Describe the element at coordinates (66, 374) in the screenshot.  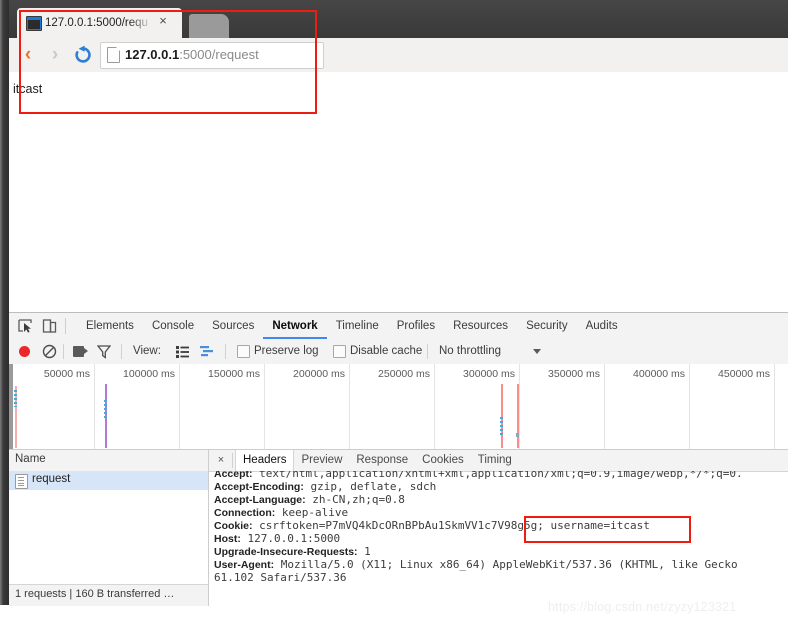
I see `timeline-tick-label: 50000 ms` at that location.